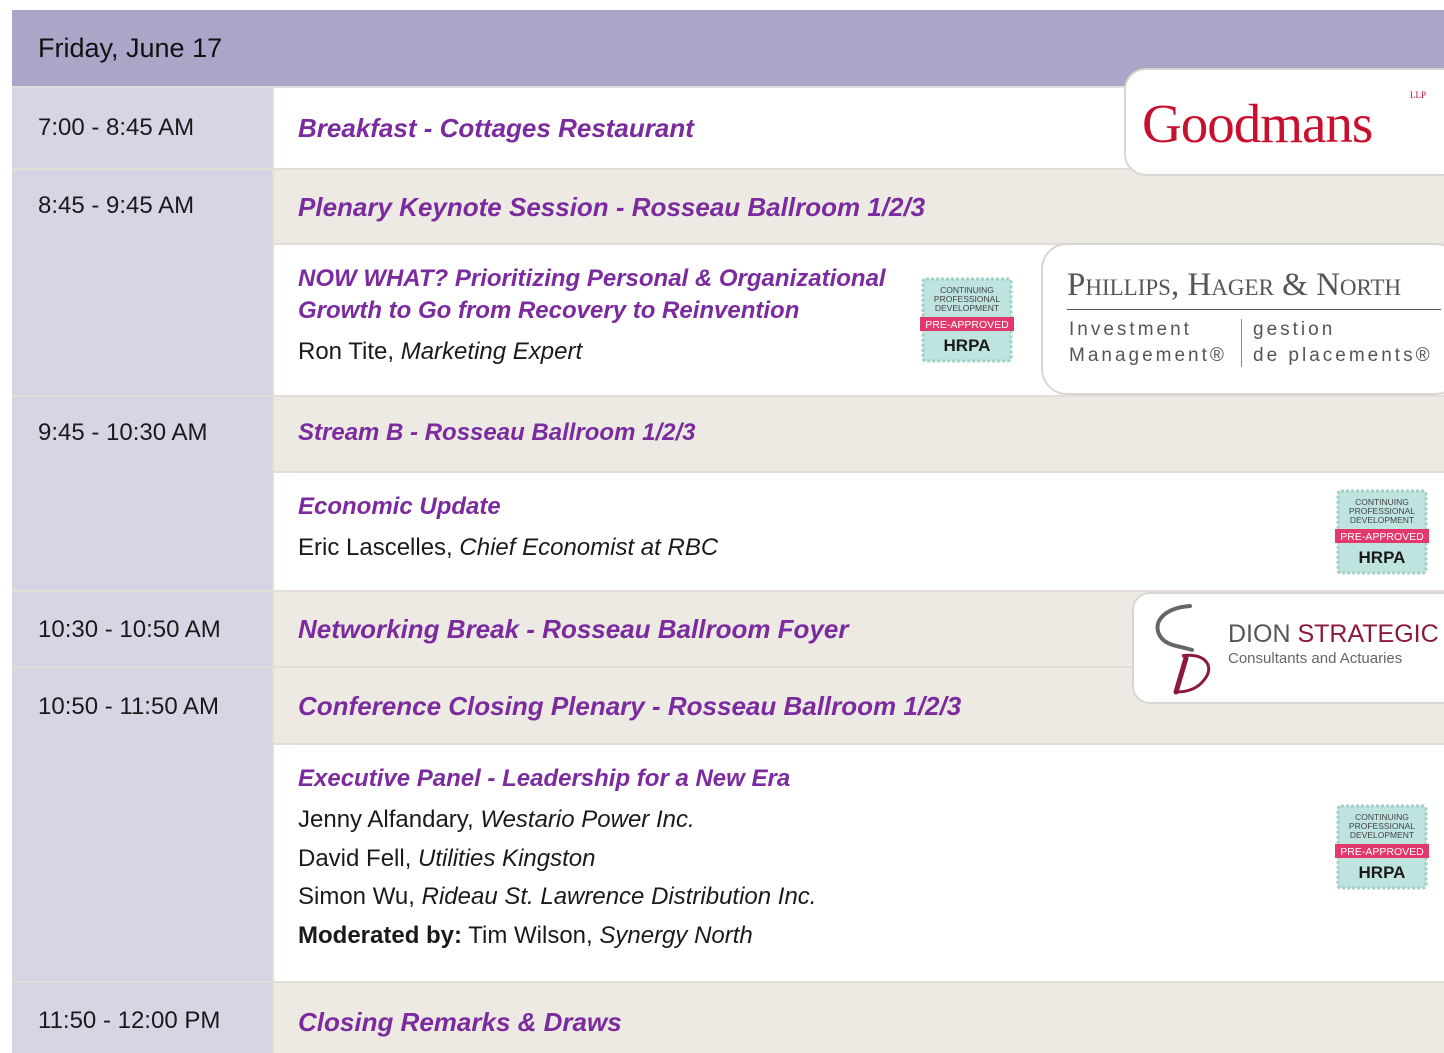  I want to click on phn-vertical-divider, so click(1241, 343).